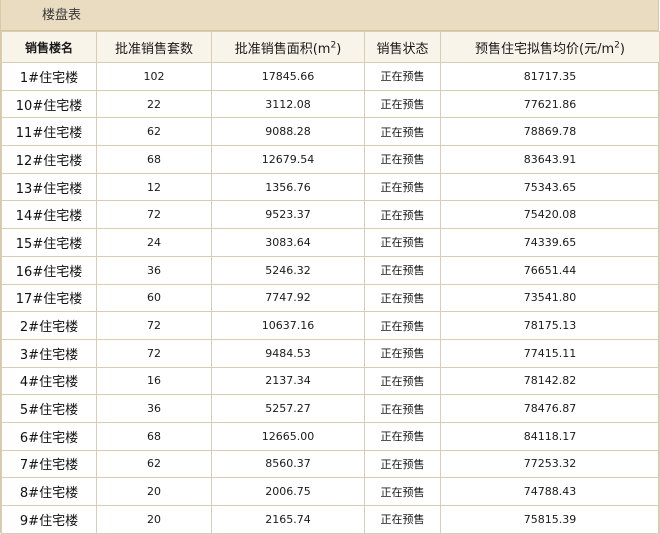 This screenshot has height=534, width=660. What do you see at coordinates (288, 270) in the screenshot?
I see `cell-area: 5246.32` at bounding box center [288, 270].